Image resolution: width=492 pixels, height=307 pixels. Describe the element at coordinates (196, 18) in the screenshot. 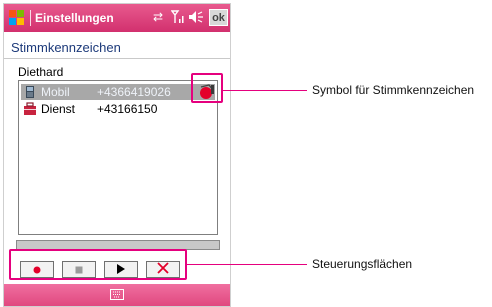

I see `volume-icon` at that location.